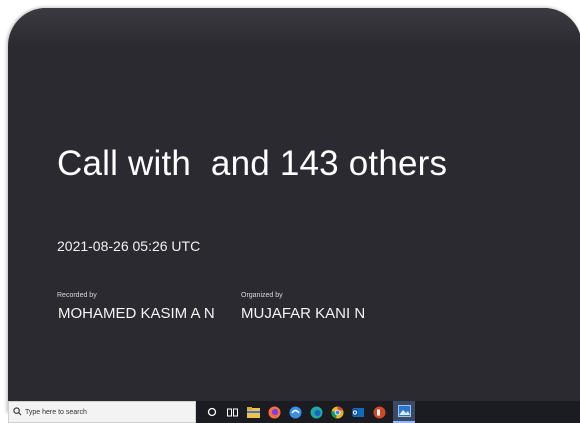 The image size is (580, 423). What do you see at coordinates (232, 412) in the screenshot?
I see `task-view-icon` at bounding box center [232, 412].